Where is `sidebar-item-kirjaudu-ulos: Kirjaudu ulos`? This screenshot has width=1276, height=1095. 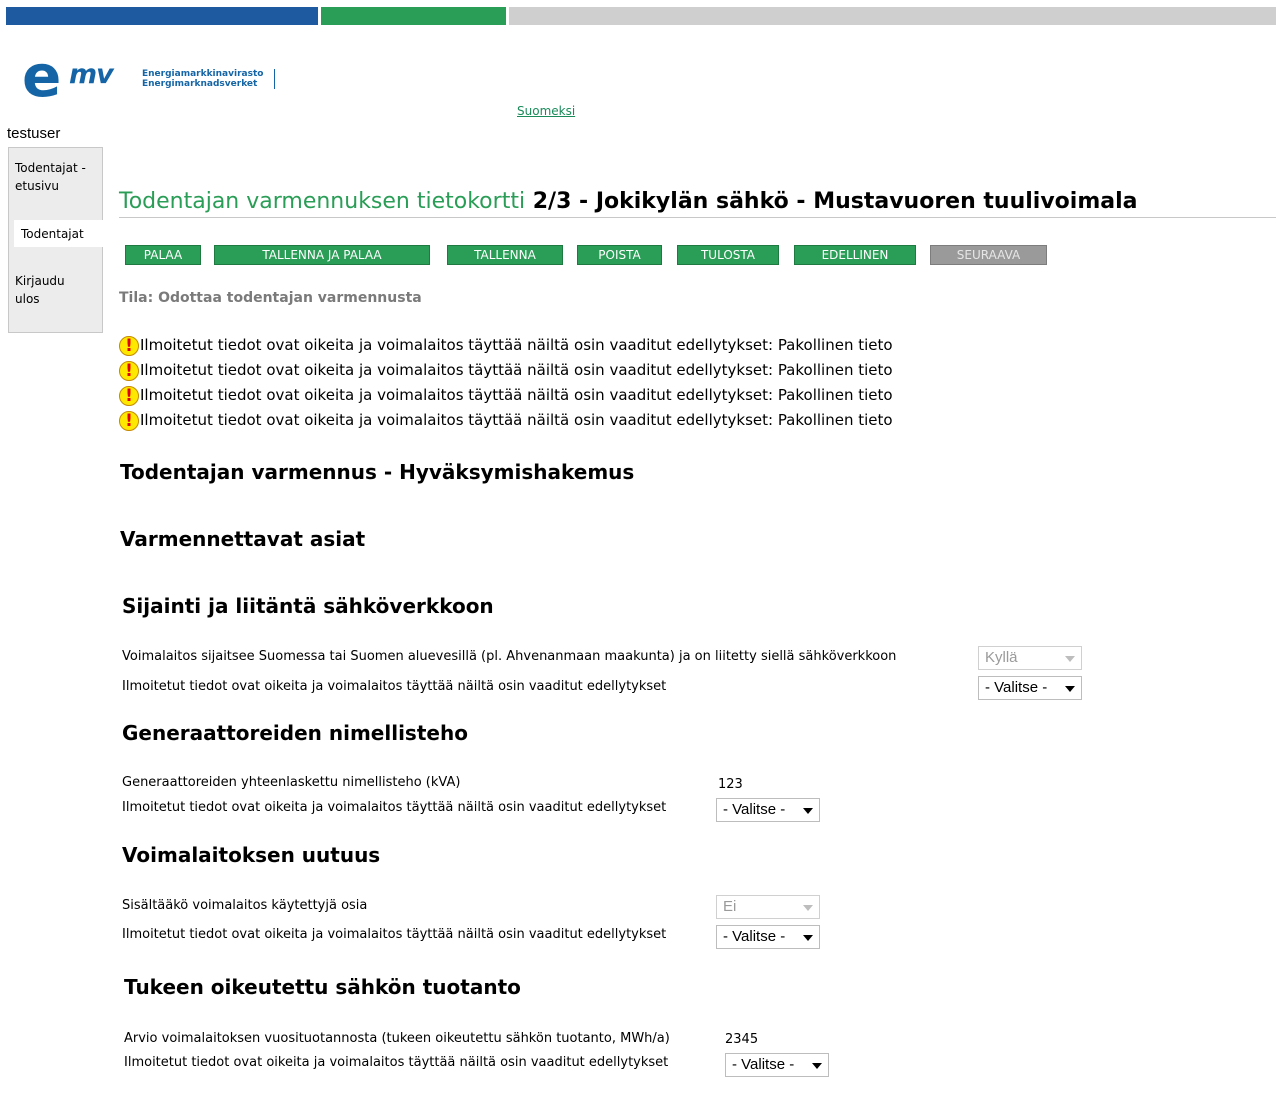
sidebar-item-kirjaudu-ulos: Kirjaudu ulos is located at coordinates (50, 290).